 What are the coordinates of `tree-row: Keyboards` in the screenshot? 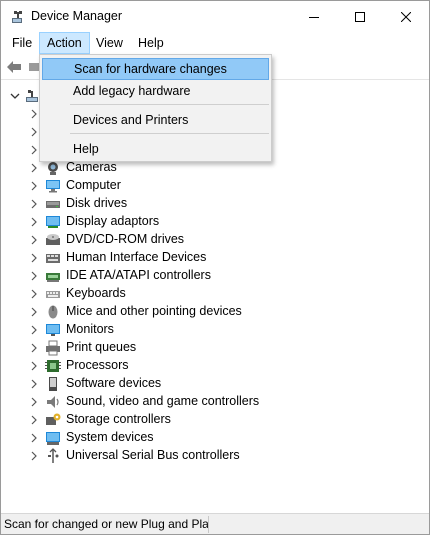 It's located at (215, 294).